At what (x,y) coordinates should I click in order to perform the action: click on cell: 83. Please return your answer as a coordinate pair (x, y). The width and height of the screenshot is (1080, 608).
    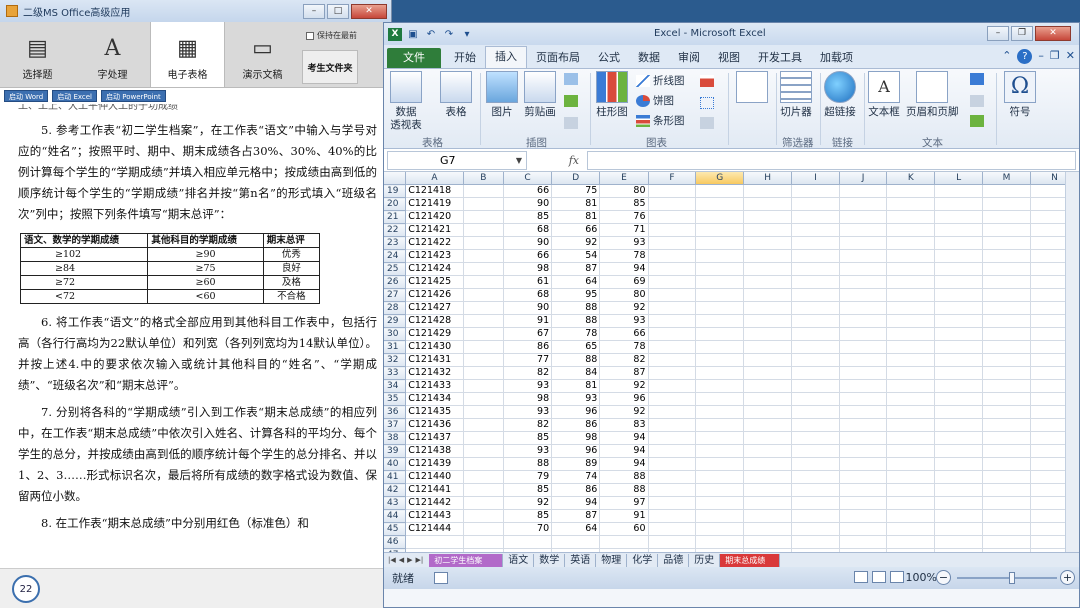
    Looking at the image, I should click on (624, 425).